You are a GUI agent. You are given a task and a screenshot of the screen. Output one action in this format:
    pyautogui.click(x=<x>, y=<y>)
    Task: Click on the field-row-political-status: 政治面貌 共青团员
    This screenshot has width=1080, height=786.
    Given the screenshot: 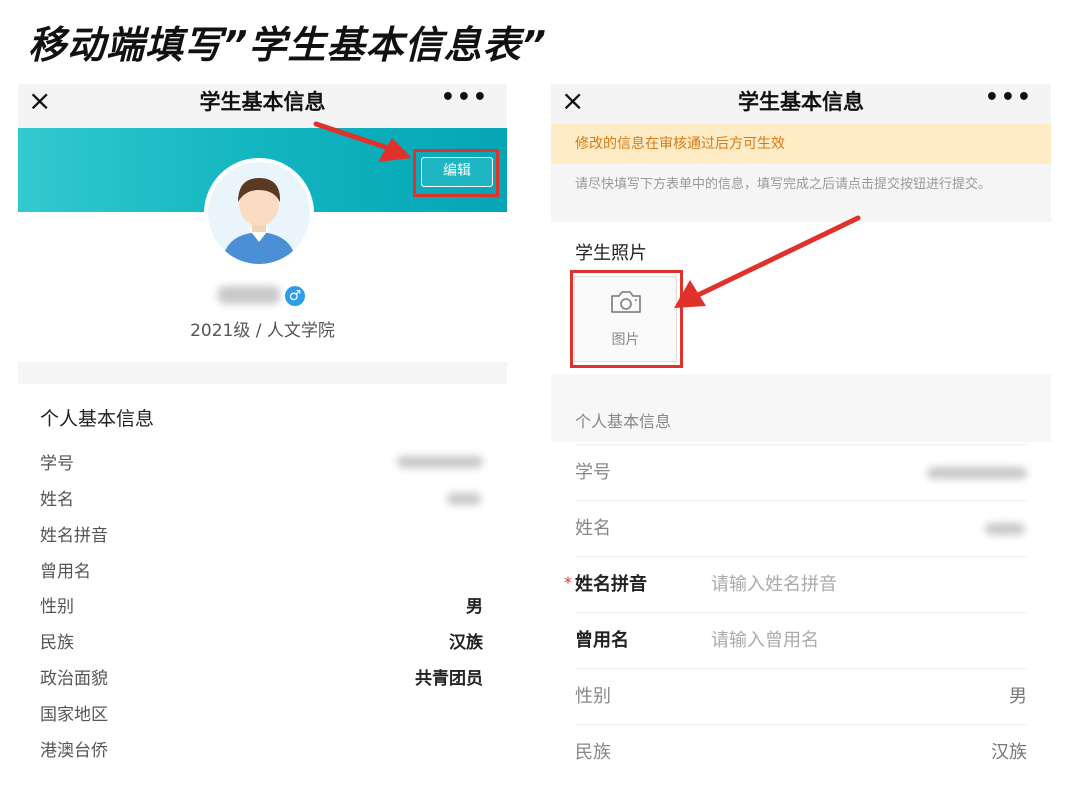 What is the action you would take?
    pyautogui.click(x=261, y=679)
    